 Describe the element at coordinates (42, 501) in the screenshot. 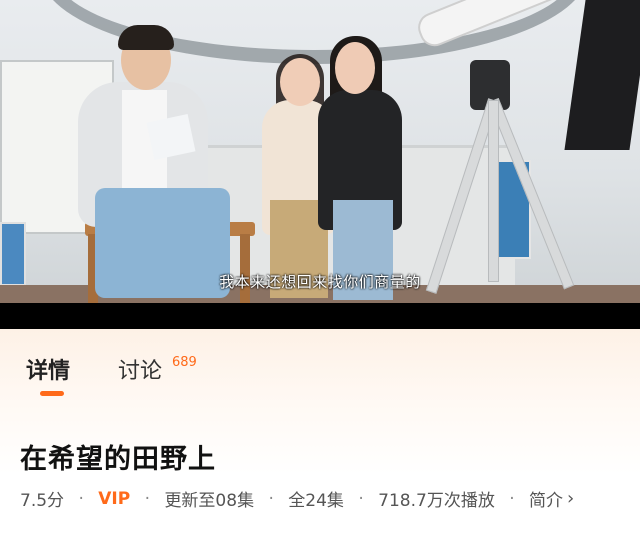

I see `score-text: 7.5分` at that location.